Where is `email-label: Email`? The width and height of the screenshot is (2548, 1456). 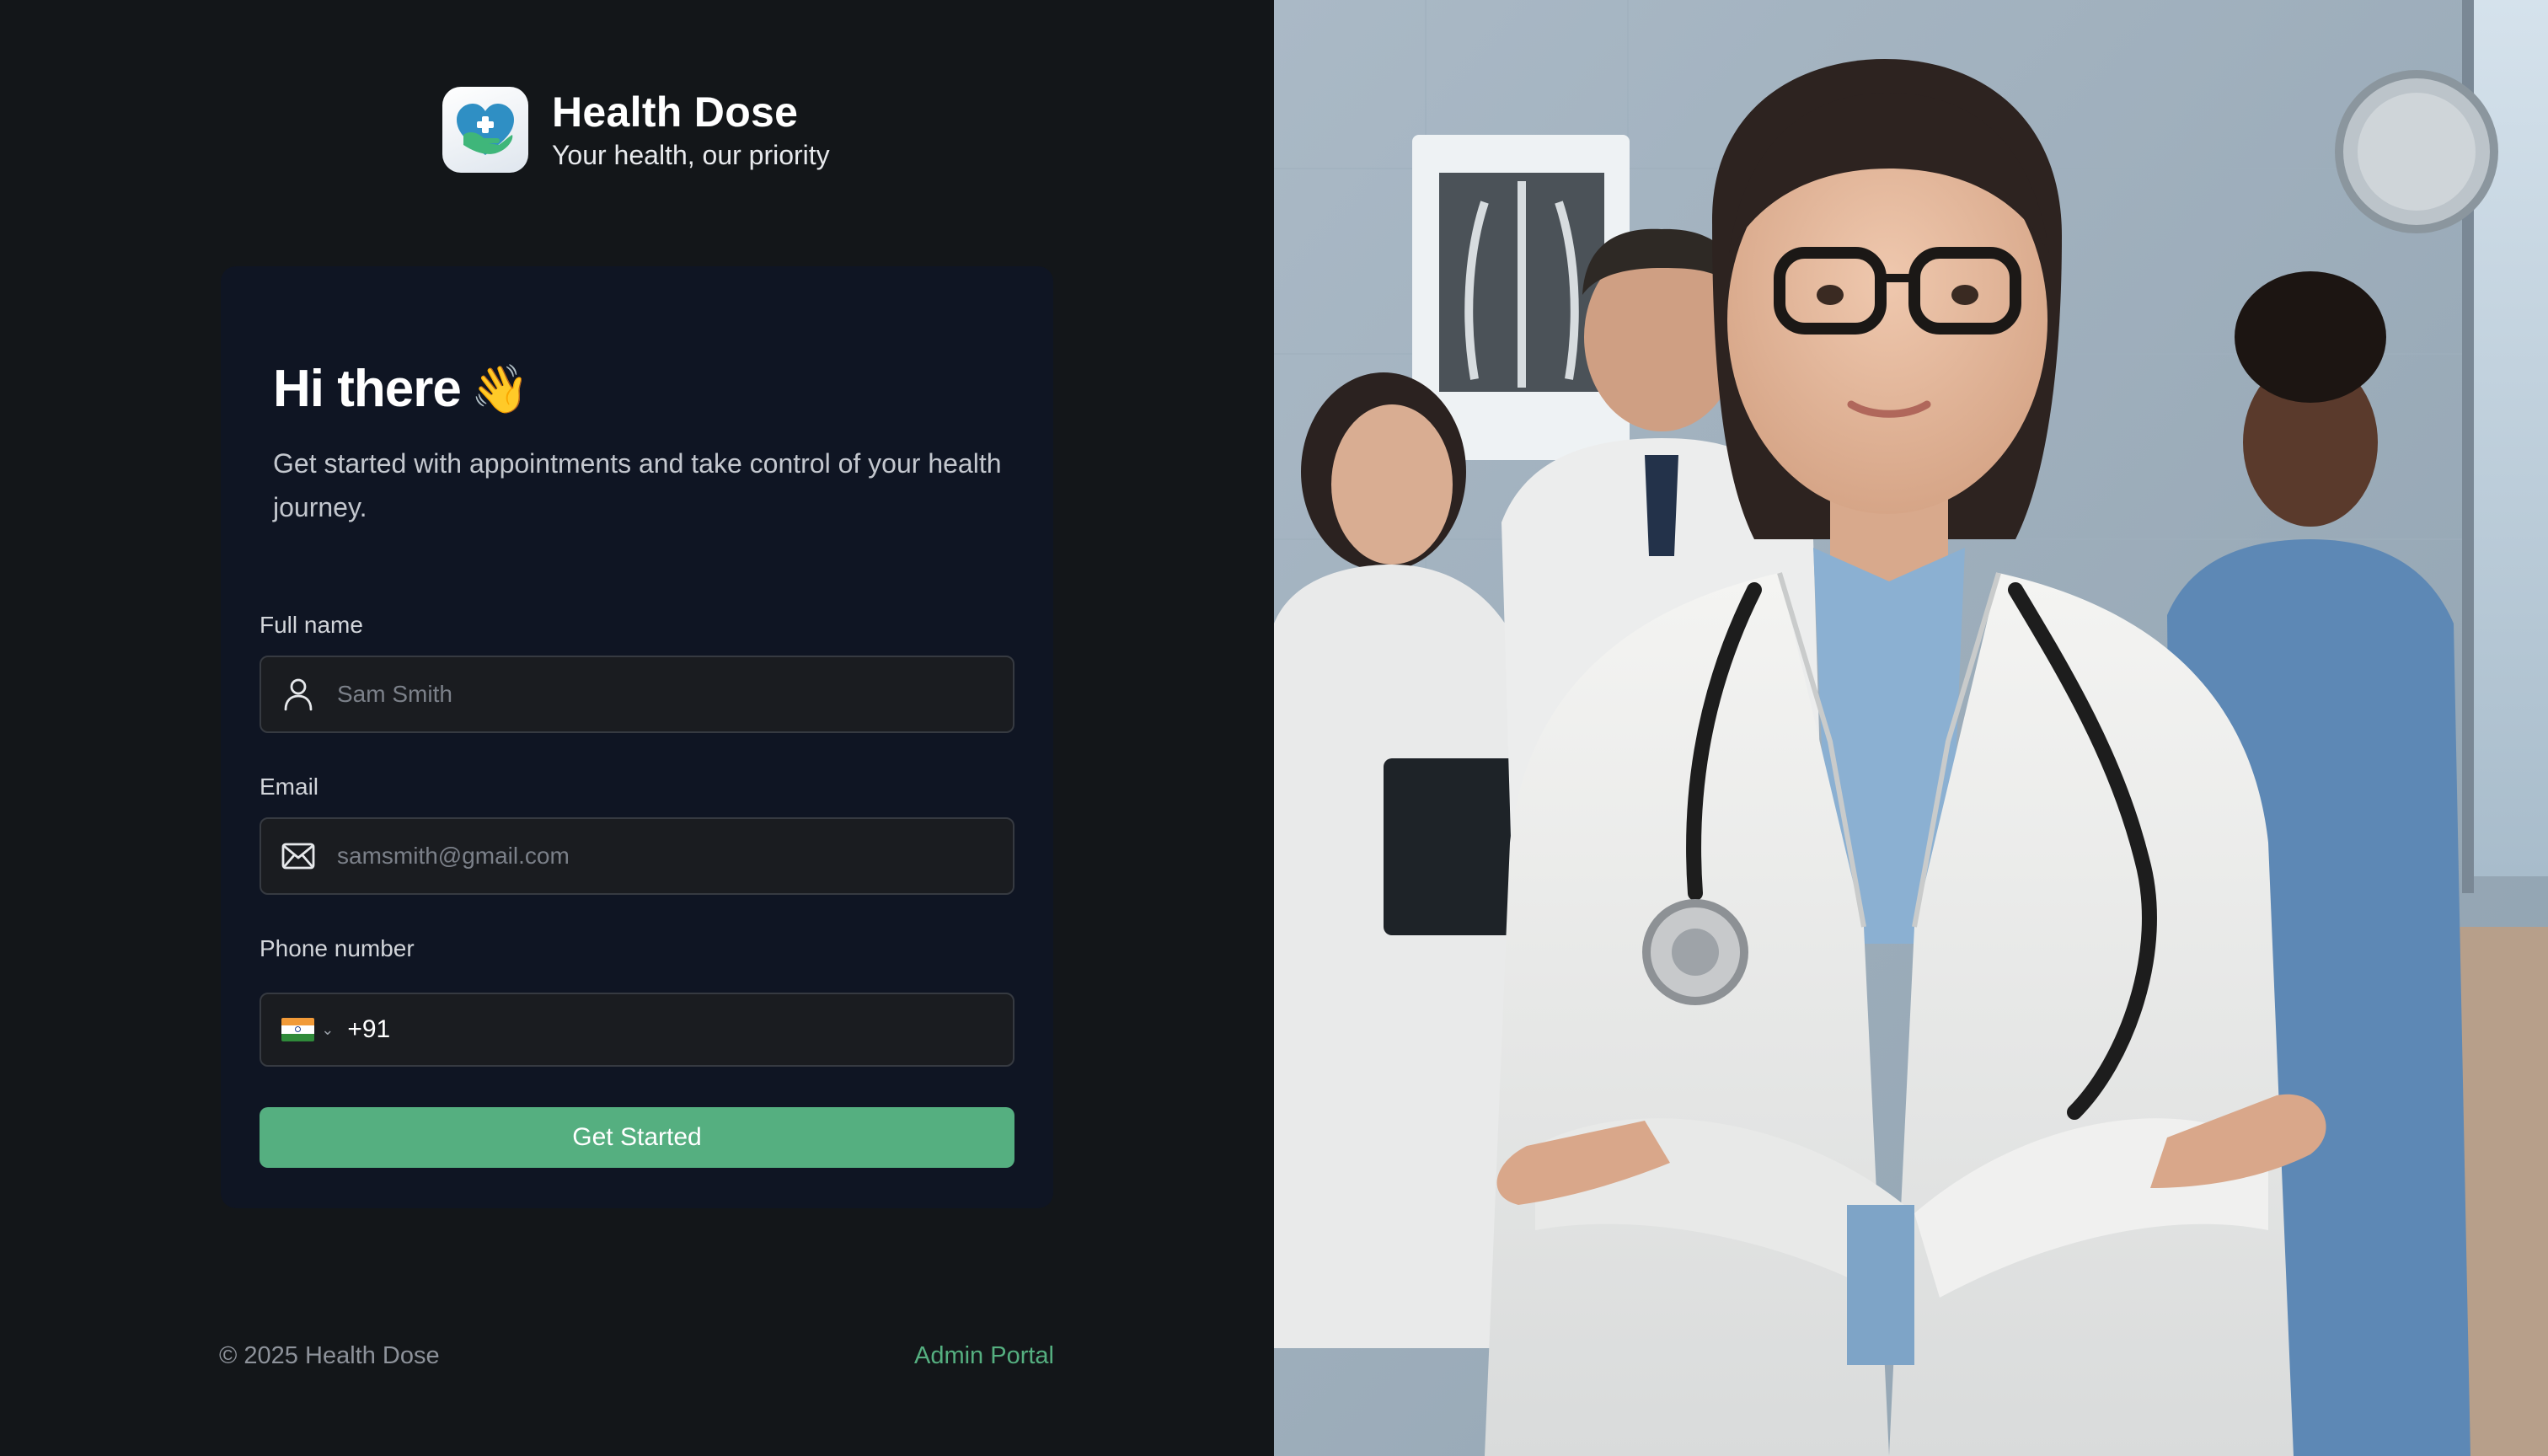 email-label: Email is located at coordinates (289, 787).